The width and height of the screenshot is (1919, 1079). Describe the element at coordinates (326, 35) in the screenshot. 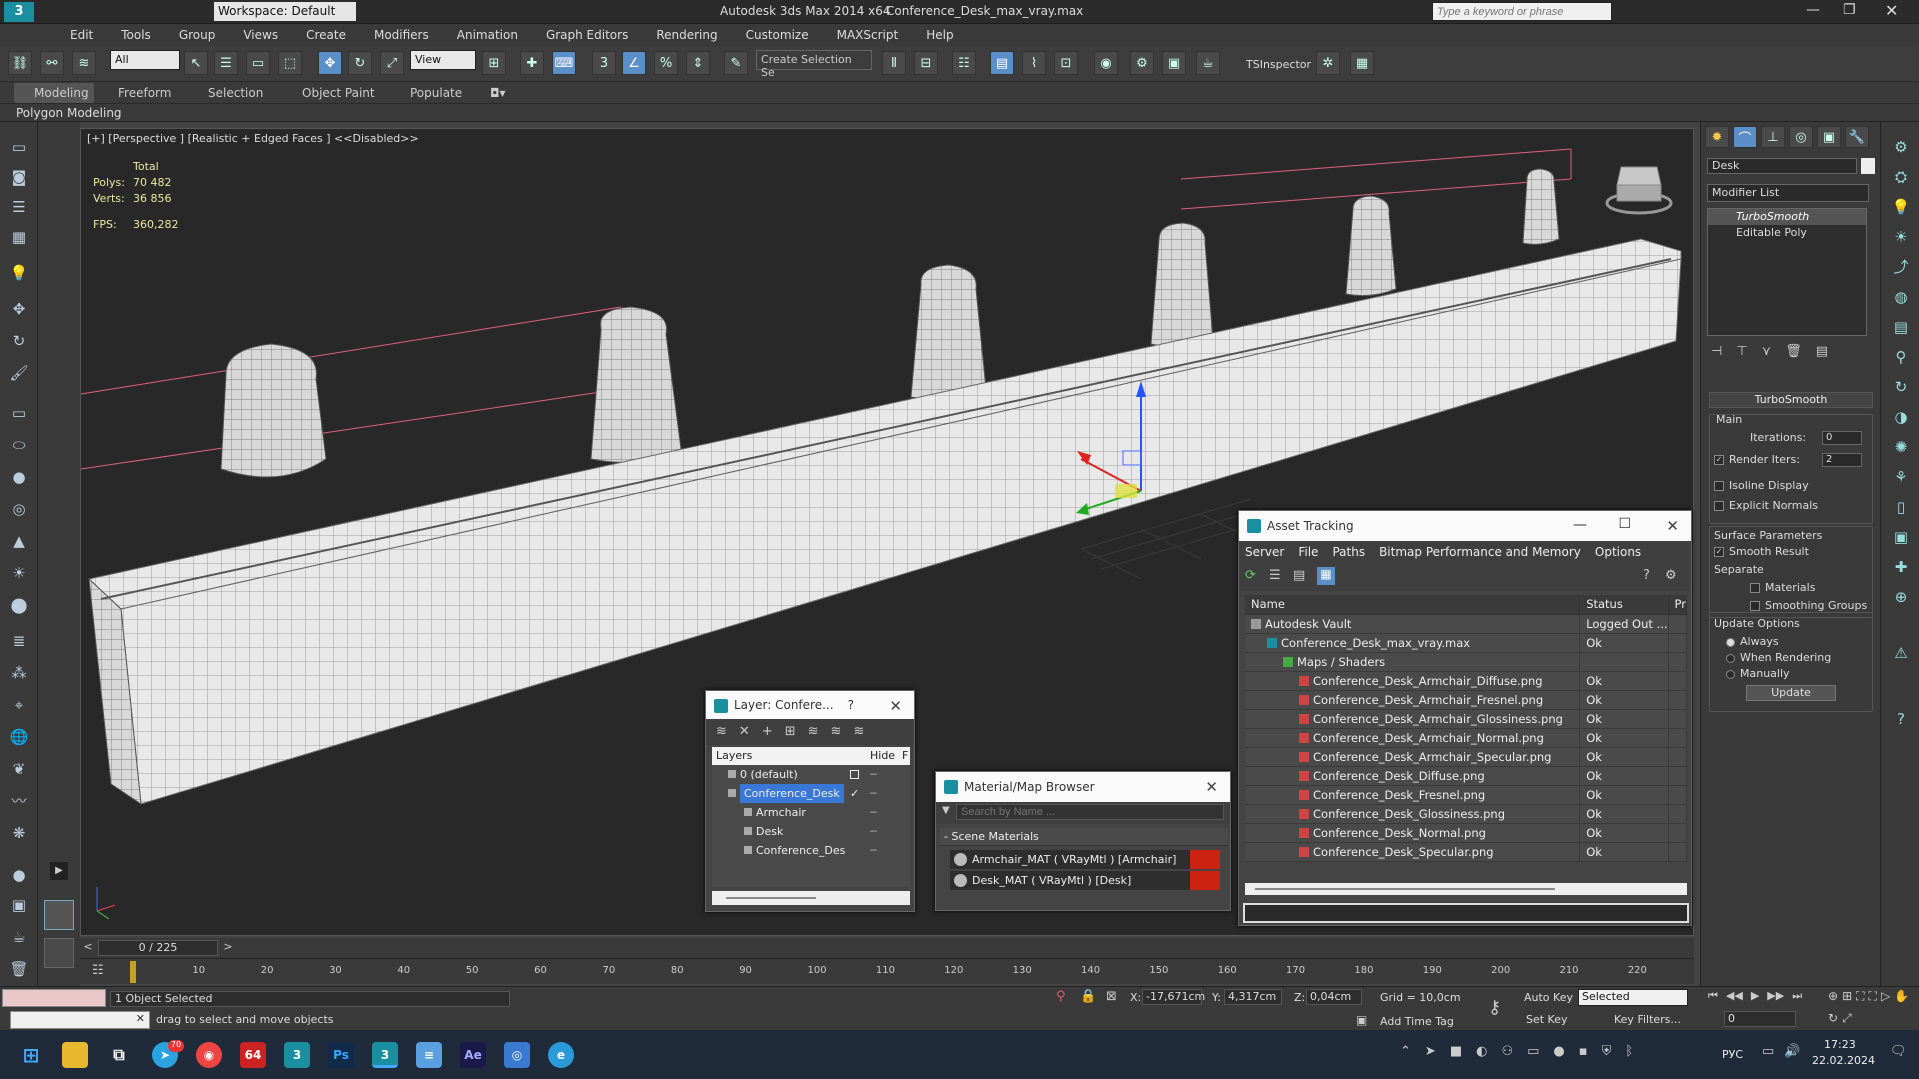

I see `menu-create: Create` at that location.